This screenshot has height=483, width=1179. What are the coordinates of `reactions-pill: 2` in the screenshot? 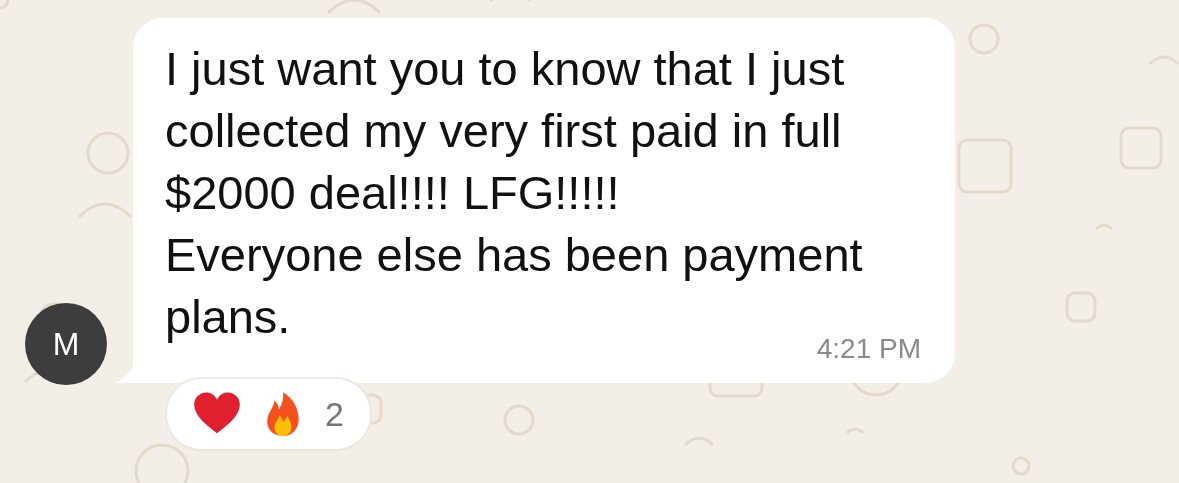 It's located at (268, 414).